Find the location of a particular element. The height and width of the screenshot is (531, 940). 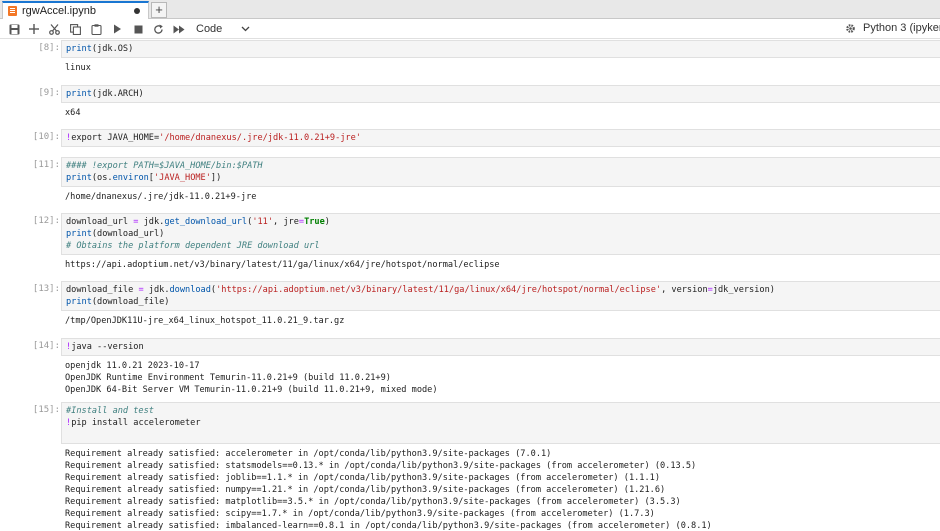

cell-input: print(jdk.OS) is located at coordinates (500, 49).